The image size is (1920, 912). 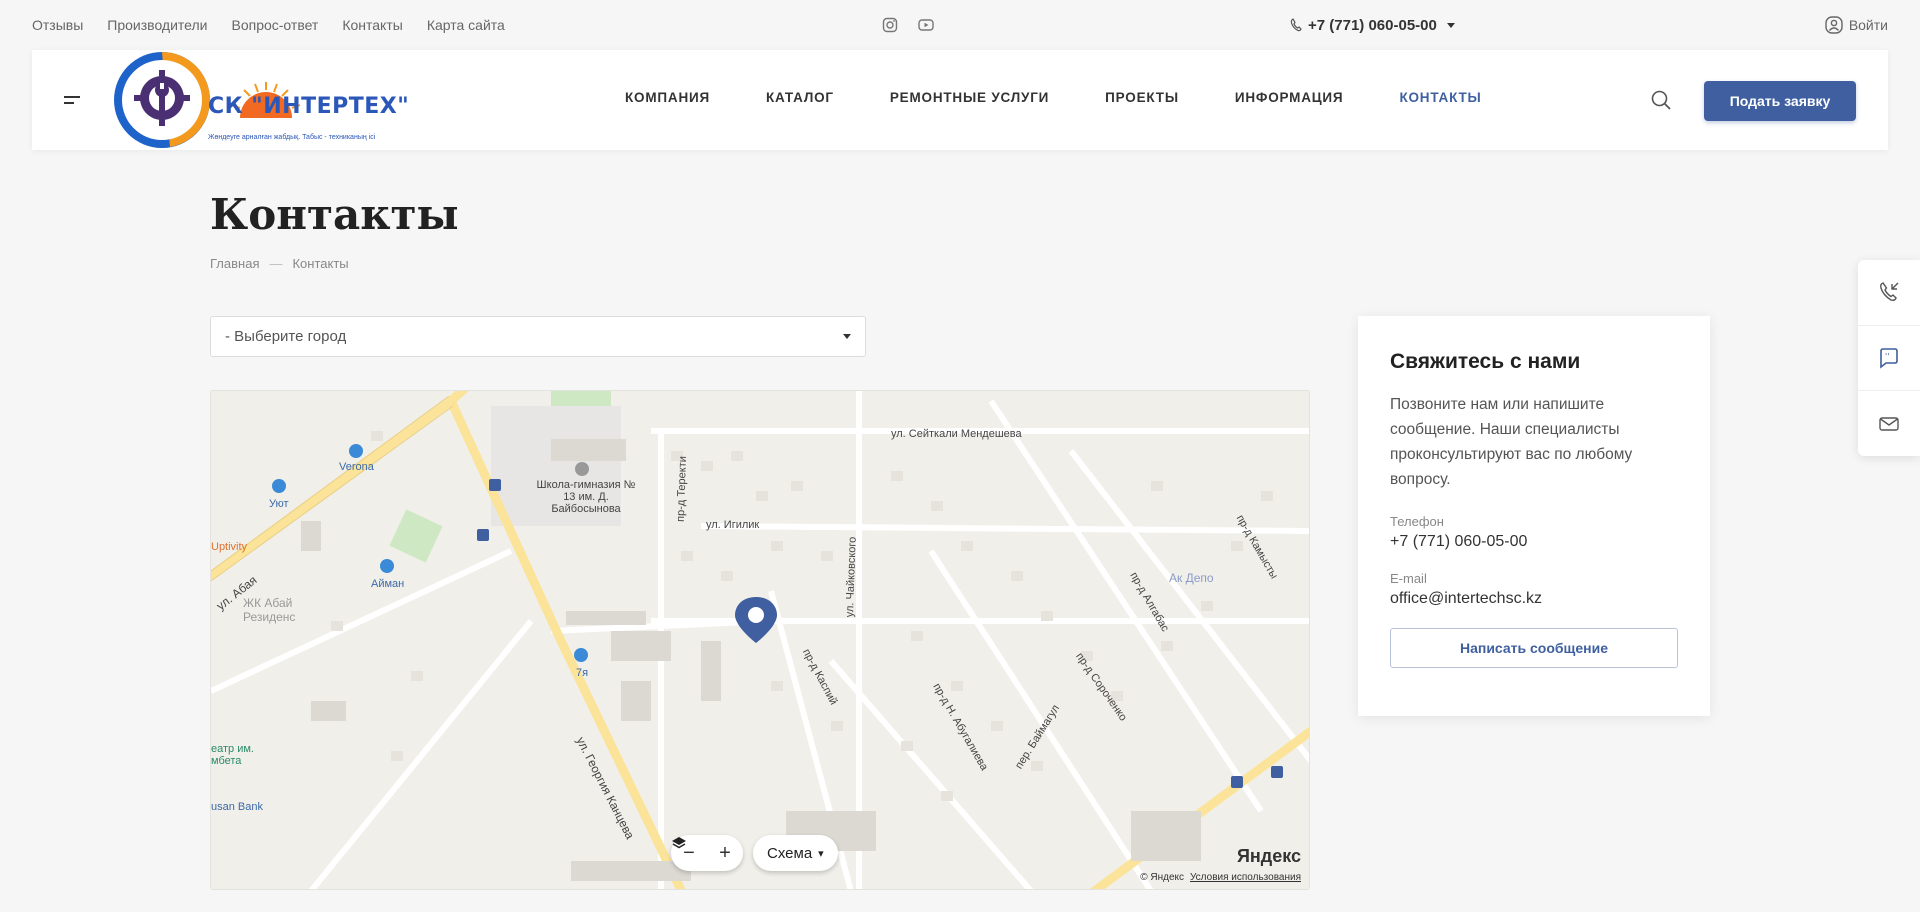 I want to click on map-layers-button: Схема ▾, so click(x=755, y=853).